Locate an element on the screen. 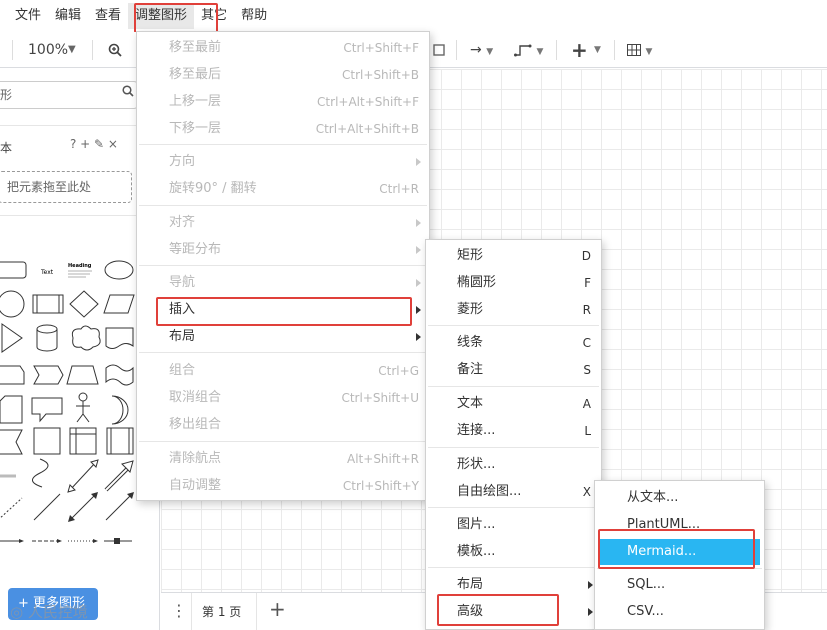  shape-text-sample: Text is located at coordinates (47, 272).